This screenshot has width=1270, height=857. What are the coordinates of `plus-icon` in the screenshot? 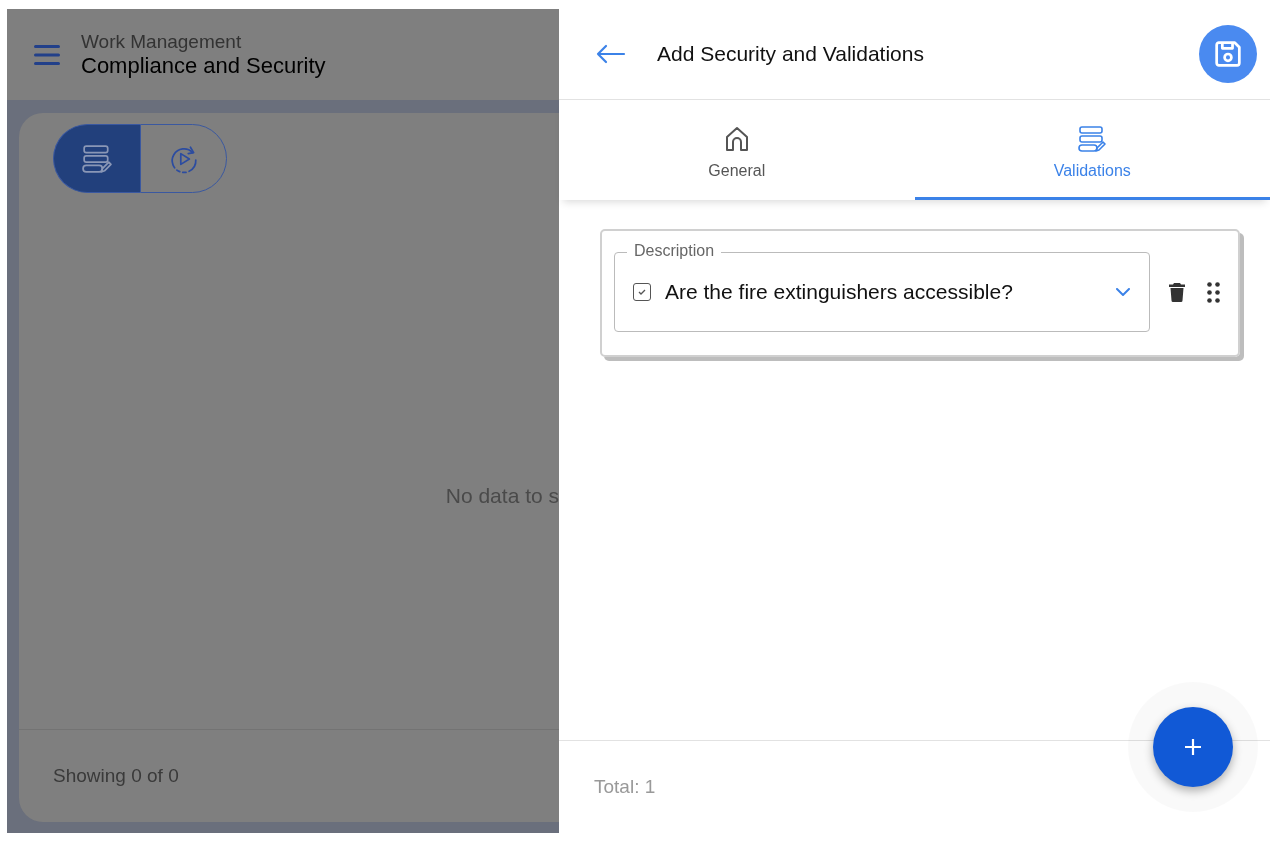 It's located at (1193, 747).